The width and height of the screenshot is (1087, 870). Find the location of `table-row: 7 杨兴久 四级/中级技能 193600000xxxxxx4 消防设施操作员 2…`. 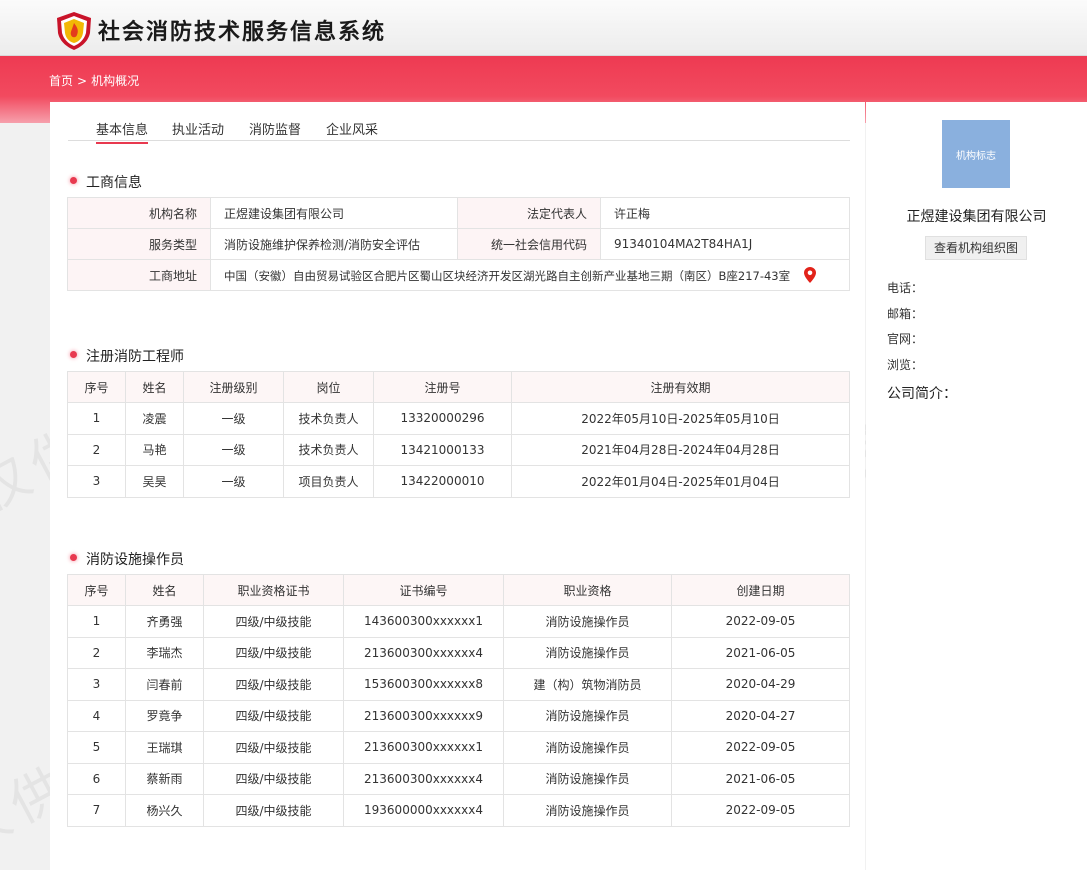

table-row: 7 杨兴久 四级/中级技能 193600000xxxxxx4 消防设施操作员 2… is located at coordinates (458, 810).